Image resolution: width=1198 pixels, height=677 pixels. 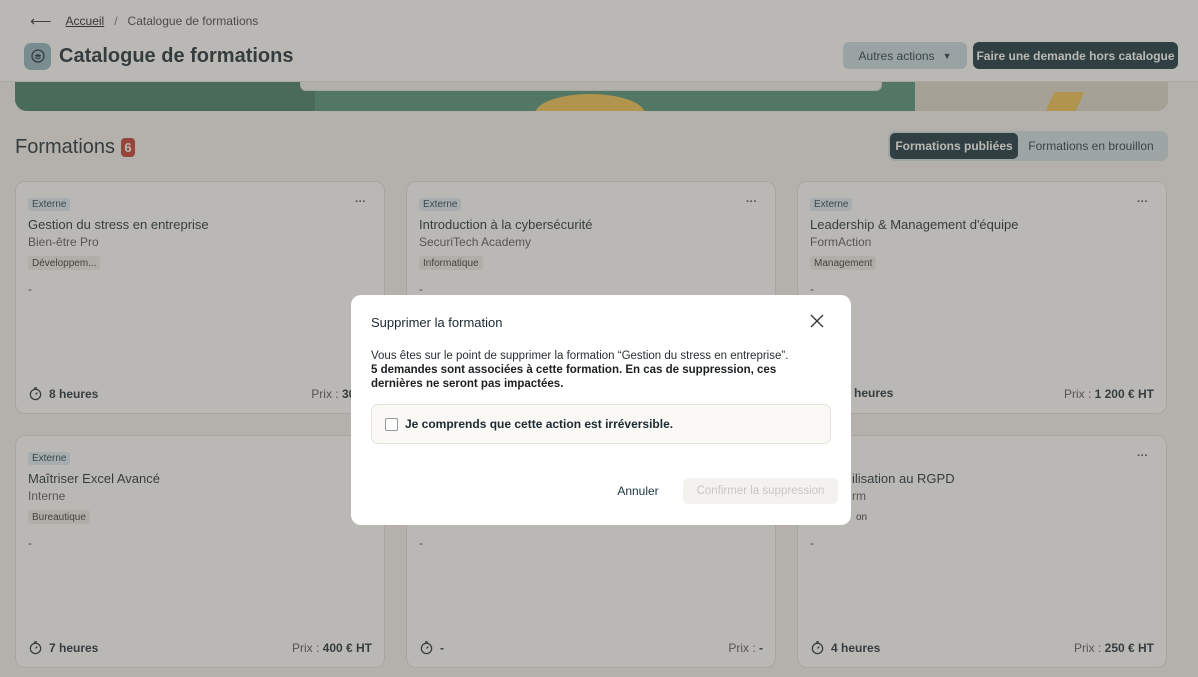 I want to click on cancel-button: Annuler, so click(x=638, y=491).